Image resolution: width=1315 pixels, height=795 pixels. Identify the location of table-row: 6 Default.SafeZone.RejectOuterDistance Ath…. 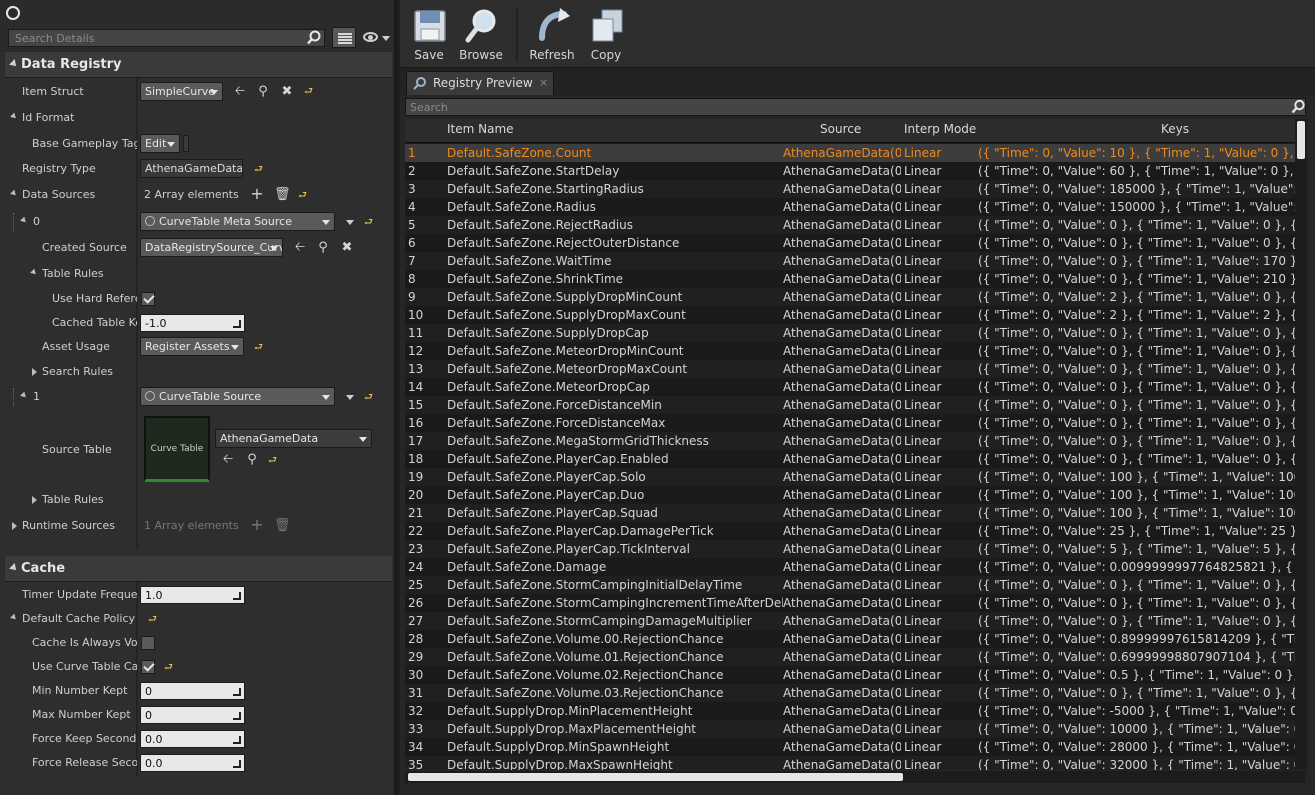
(850, 243).